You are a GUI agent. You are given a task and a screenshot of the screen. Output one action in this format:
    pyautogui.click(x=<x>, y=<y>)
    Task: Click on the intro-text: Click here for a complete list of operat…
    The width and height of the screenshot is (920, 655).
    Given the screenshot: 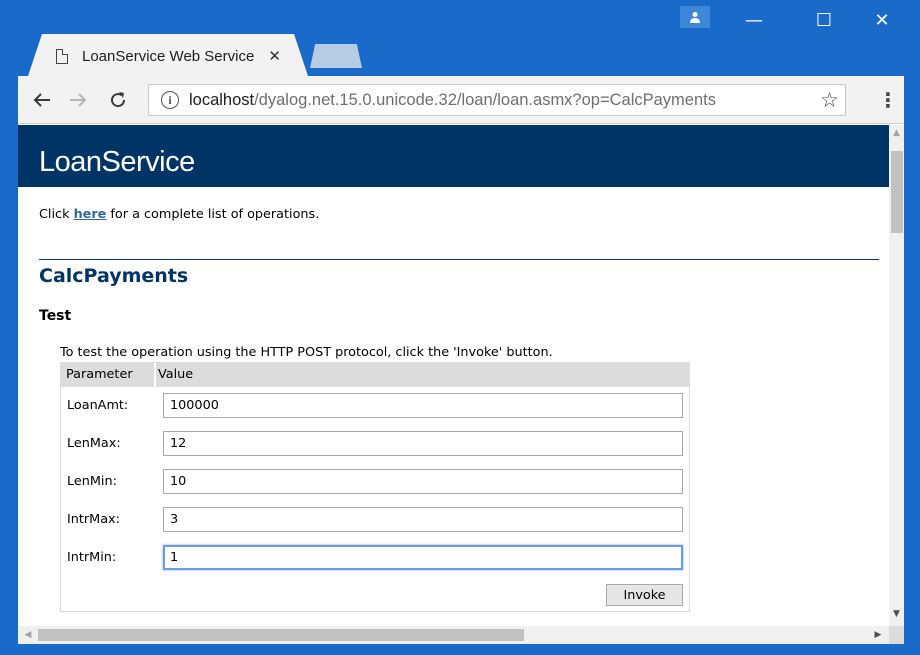 What is the action you would take?
    pyautogui.click(x=179, y=214)
    